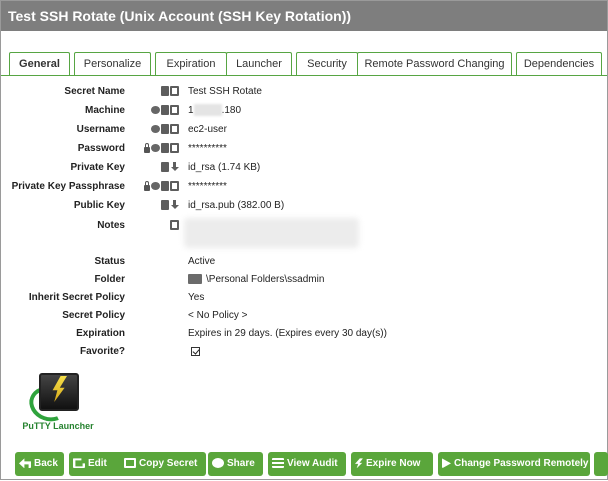  I want to click on change-password-remotely-button: Change Password Remotely, so click(514, 464).